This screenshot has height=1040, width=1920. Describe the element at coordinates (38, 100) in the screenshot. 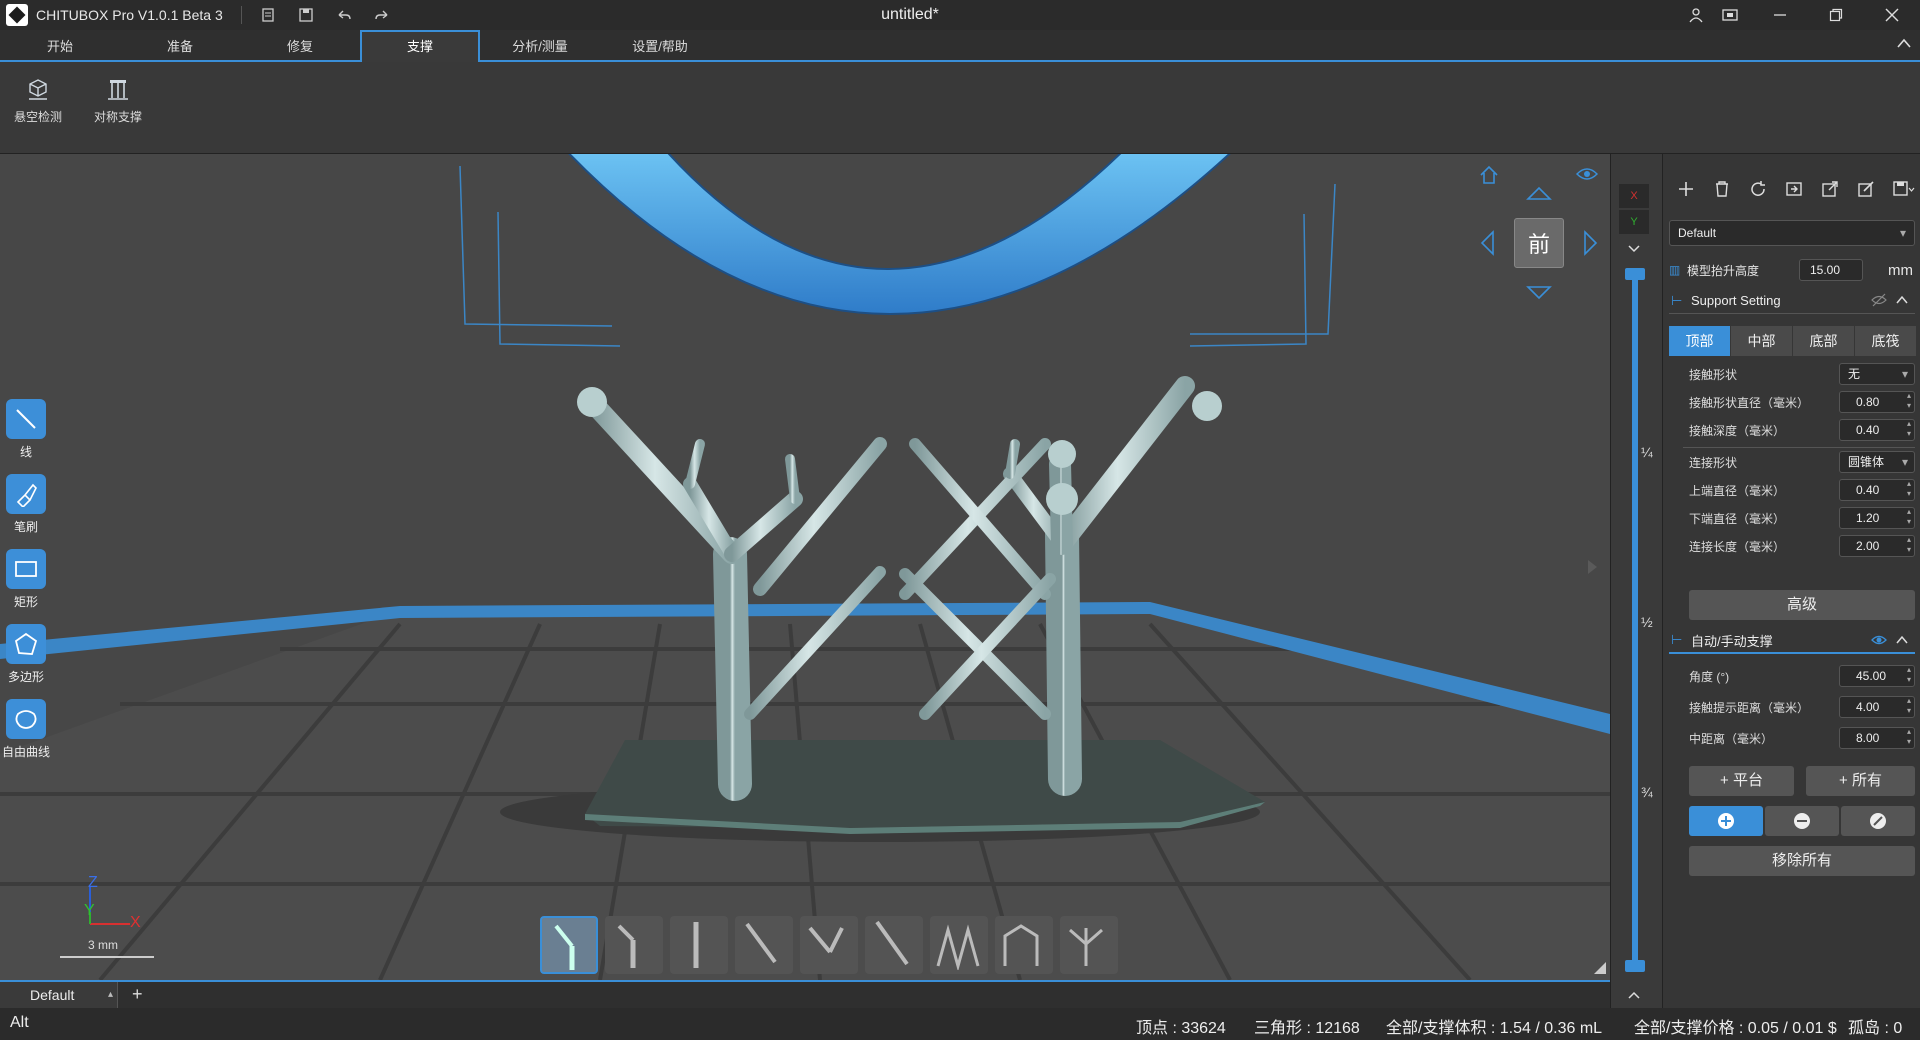

I see `overhang-detect-button: 悬空检测` at that location.